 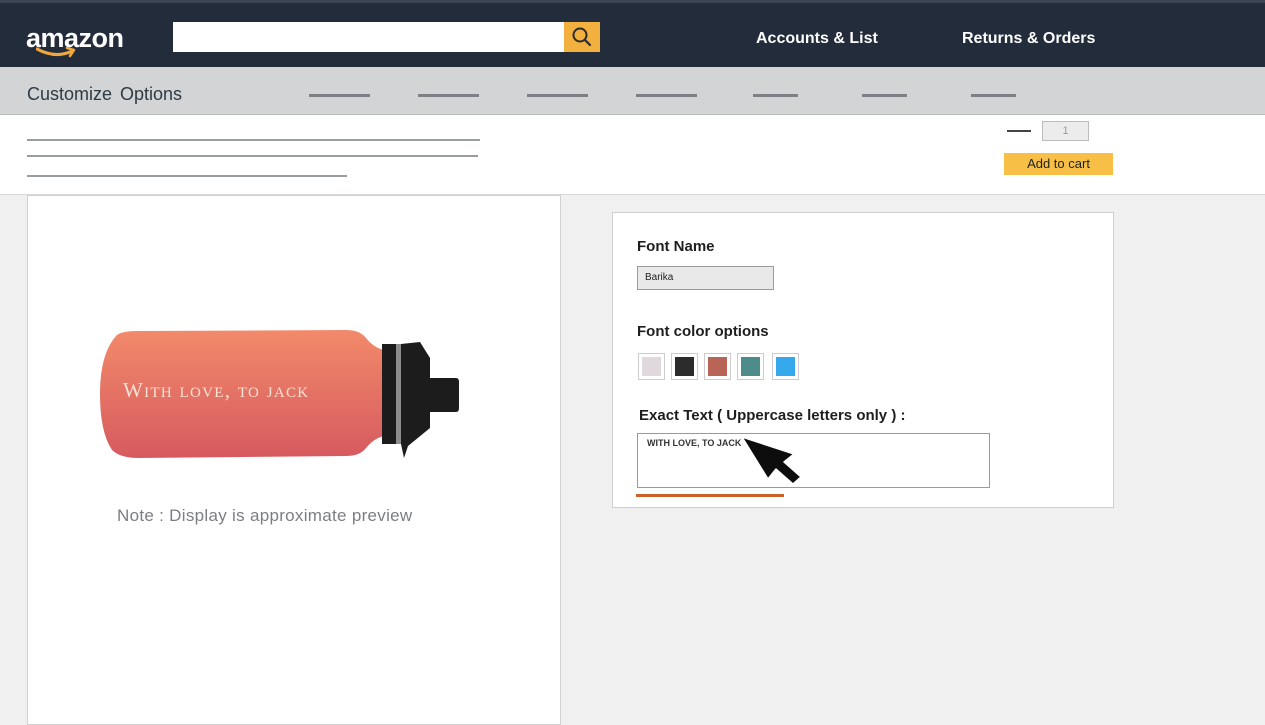 I want to click on color-swatch-terracotta, so click(x=717, y=366).